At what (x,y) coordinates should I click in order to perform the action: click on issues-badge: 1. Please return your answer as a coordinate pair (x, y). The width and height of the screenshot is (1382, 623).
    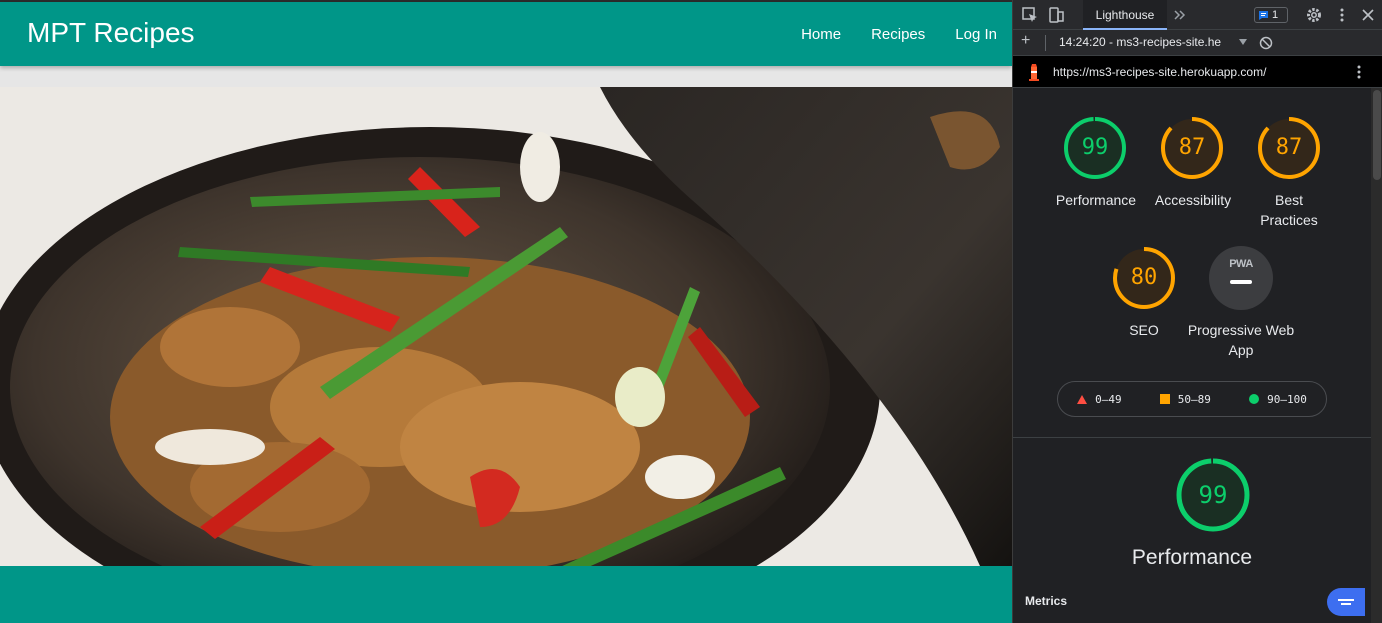
    Looking at the image, I should click on (1271, 15).